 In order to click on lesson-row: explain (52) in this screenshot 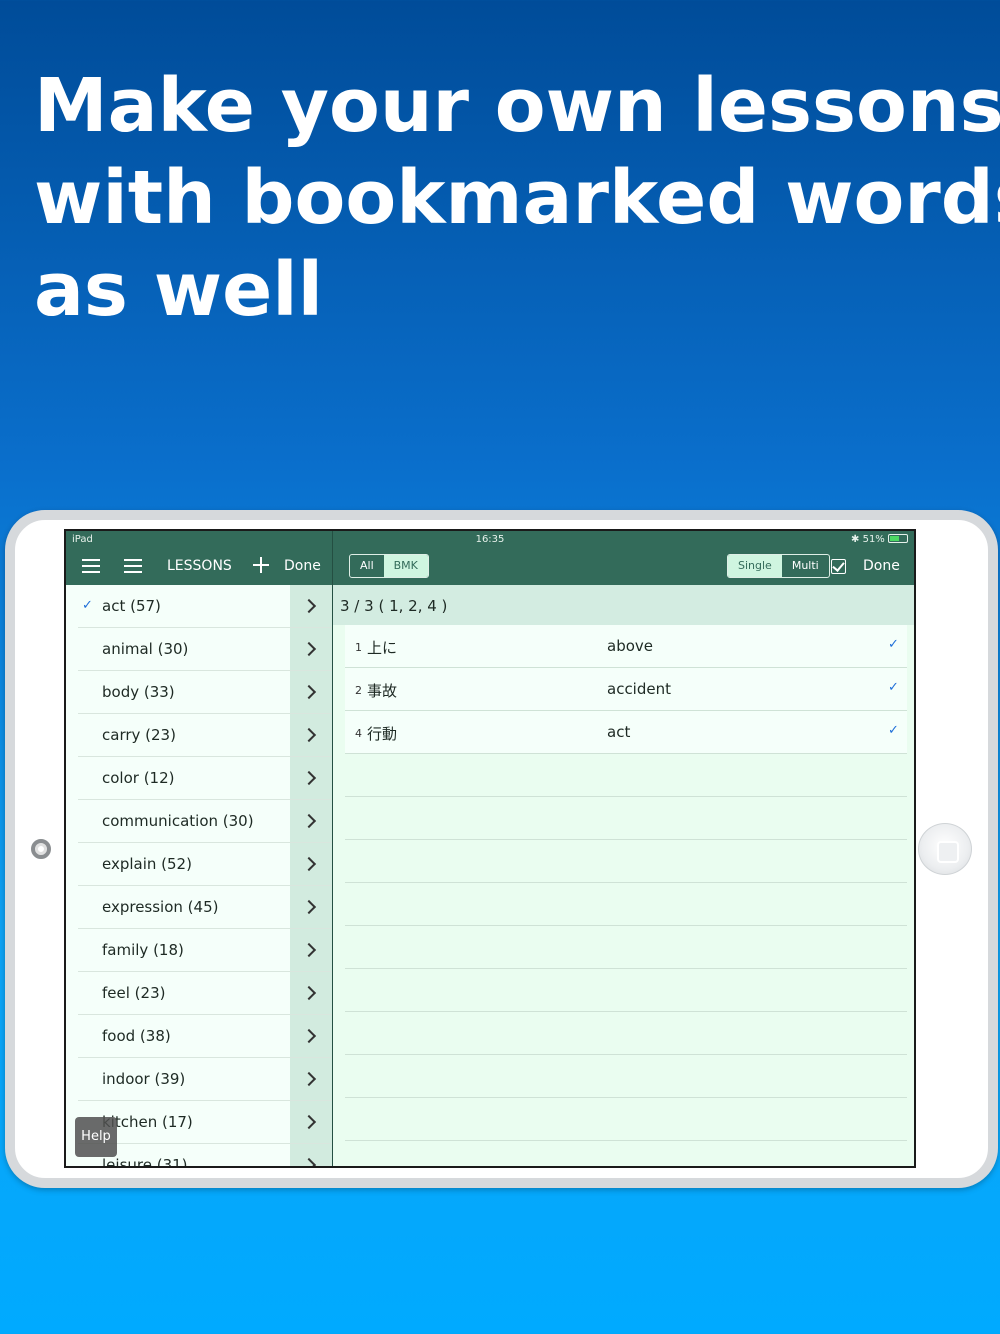, I will do `click(205, 864)`.